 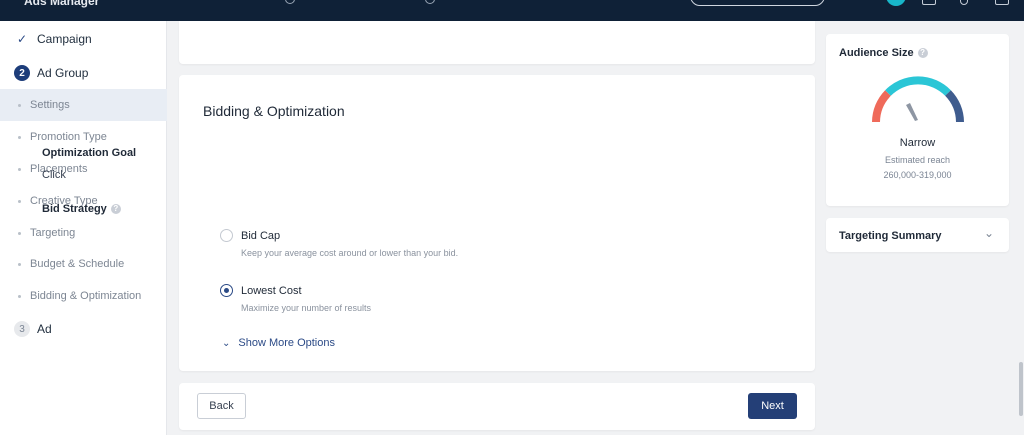 What do you see at coordinates (74, 209) in the screenshot?
I see `bid-strategy-text: Bid Strategy` at bounding box center [74, 209].